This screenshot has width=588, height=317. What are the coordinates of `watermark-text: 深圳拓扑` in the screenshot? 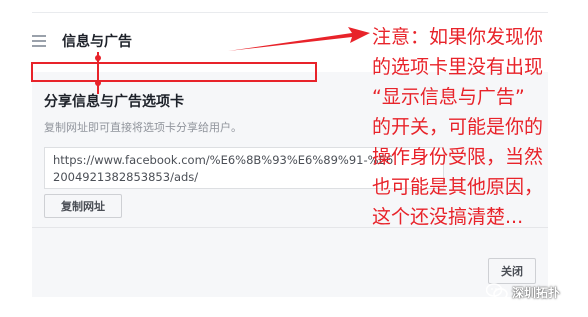 It's located at (536, 292).